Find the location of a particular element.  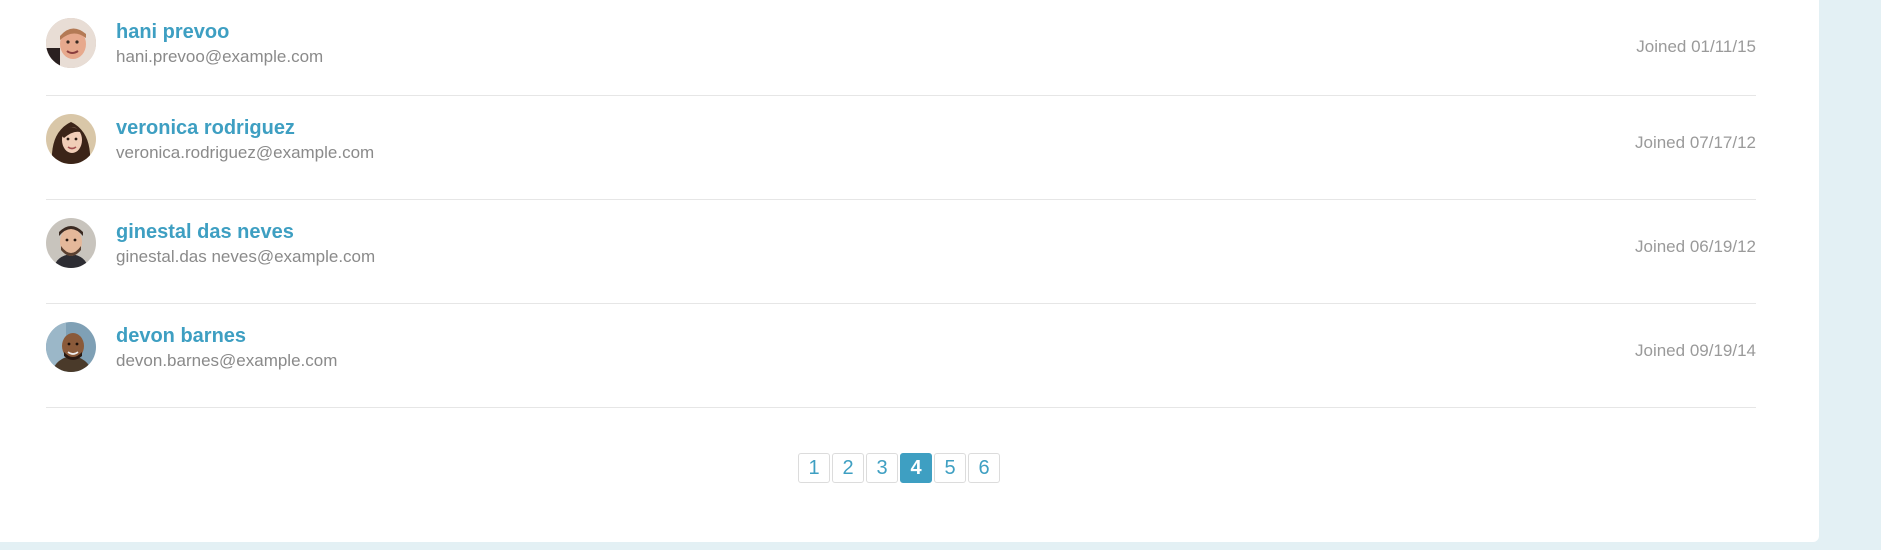

user-joined-date: Joined 06/19/12 is located at coordinates (1695, 246).